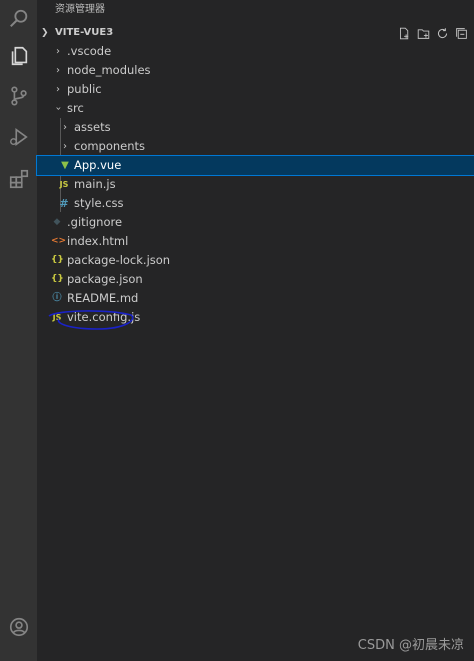  What do you see at coordinates (95, 222) in the screenshot?
I see `tree-item-label: .gitignore` at bounding box center [95, 222].